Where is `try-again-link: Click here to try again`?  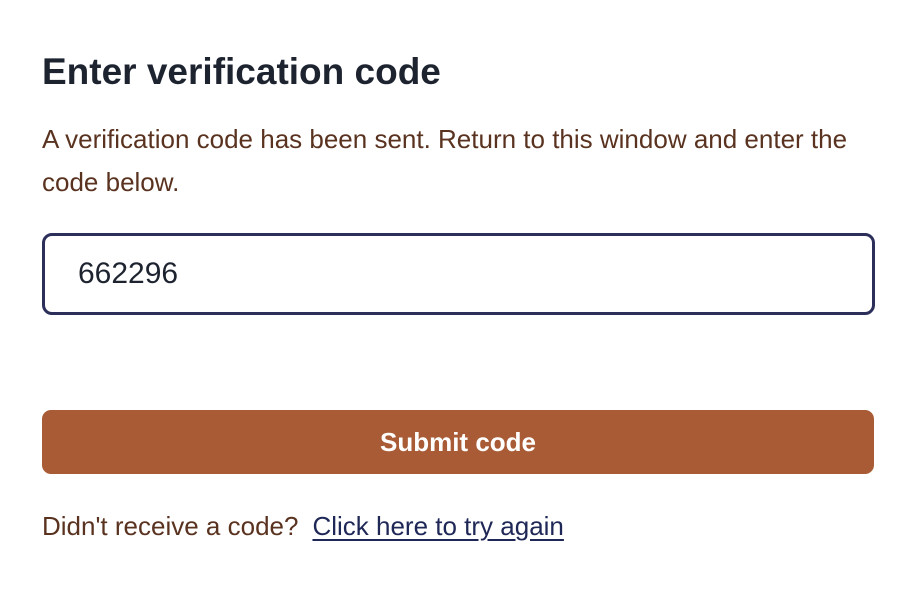
try-again-link: Click here to try again is located at coordinates (437, 526).